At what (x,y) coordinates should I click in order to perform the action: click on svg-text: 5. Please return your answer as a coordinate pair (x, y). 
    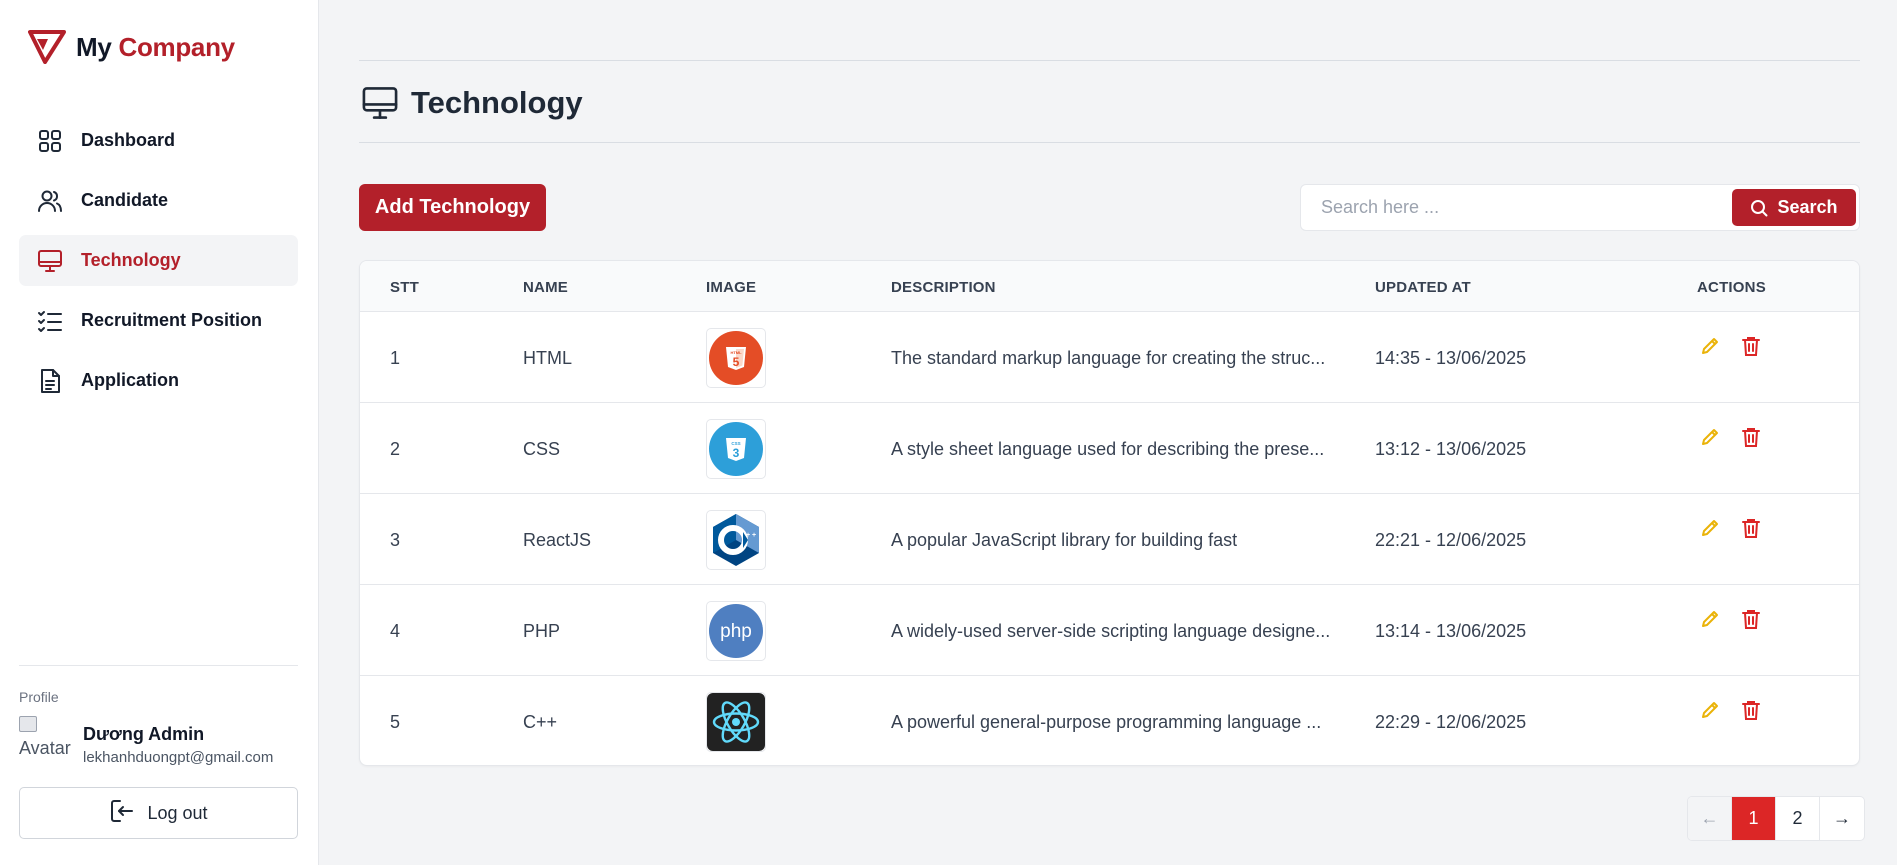
    Looking at the image, I should click on (736, 362).